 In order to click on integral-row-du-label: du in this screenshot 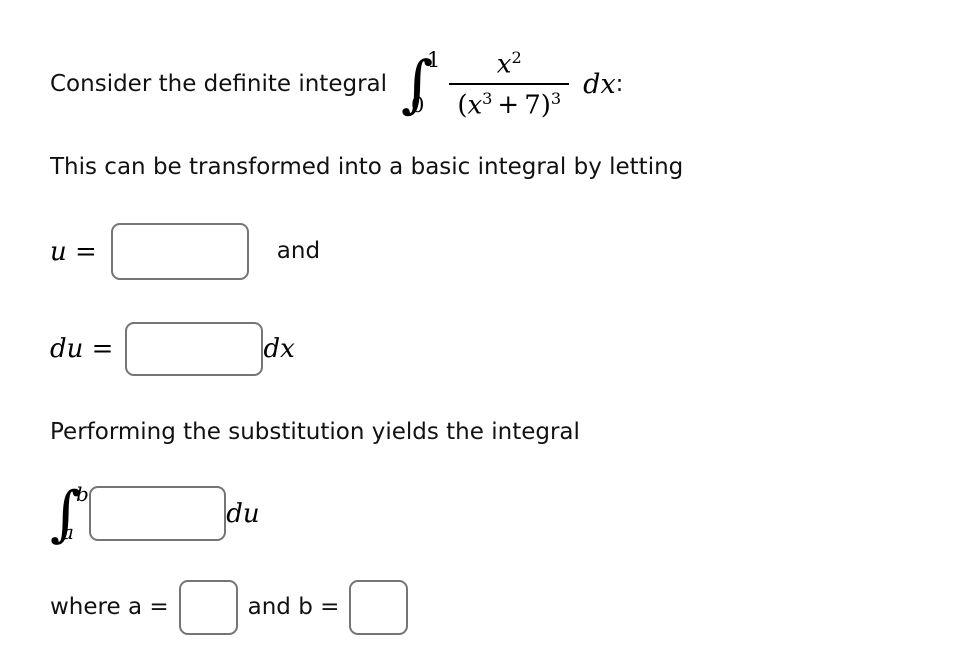, I will do `click(243, 513)`.